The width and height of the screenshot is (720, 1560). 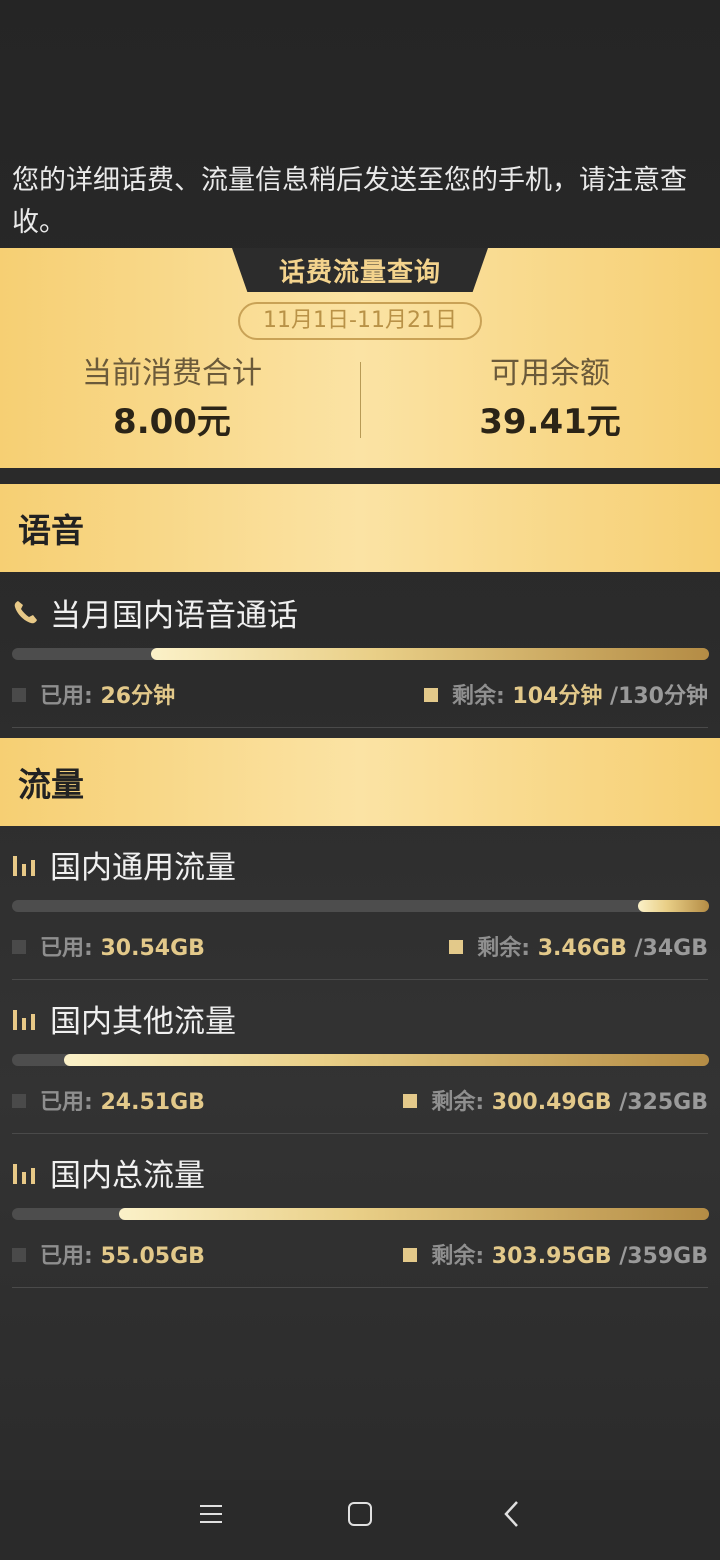 What do you see at coordinates (360, 1514) in the screenshot?
I see `home-icon` at bounding box center [360, 1514].